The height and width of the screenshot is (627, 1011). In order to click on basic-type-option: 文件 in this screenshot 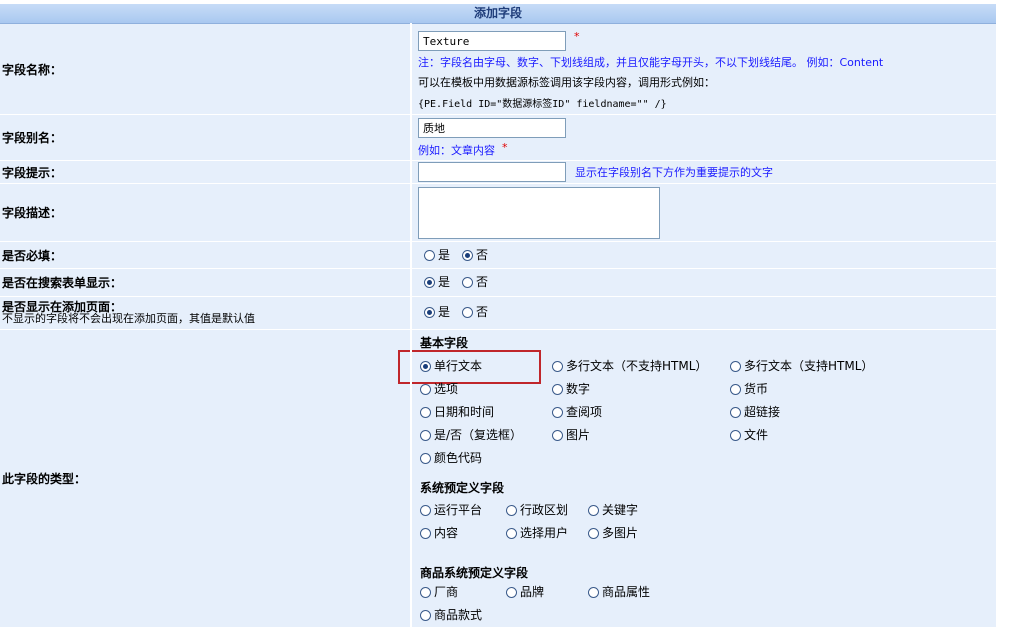, I will do `click(749, 435)`.